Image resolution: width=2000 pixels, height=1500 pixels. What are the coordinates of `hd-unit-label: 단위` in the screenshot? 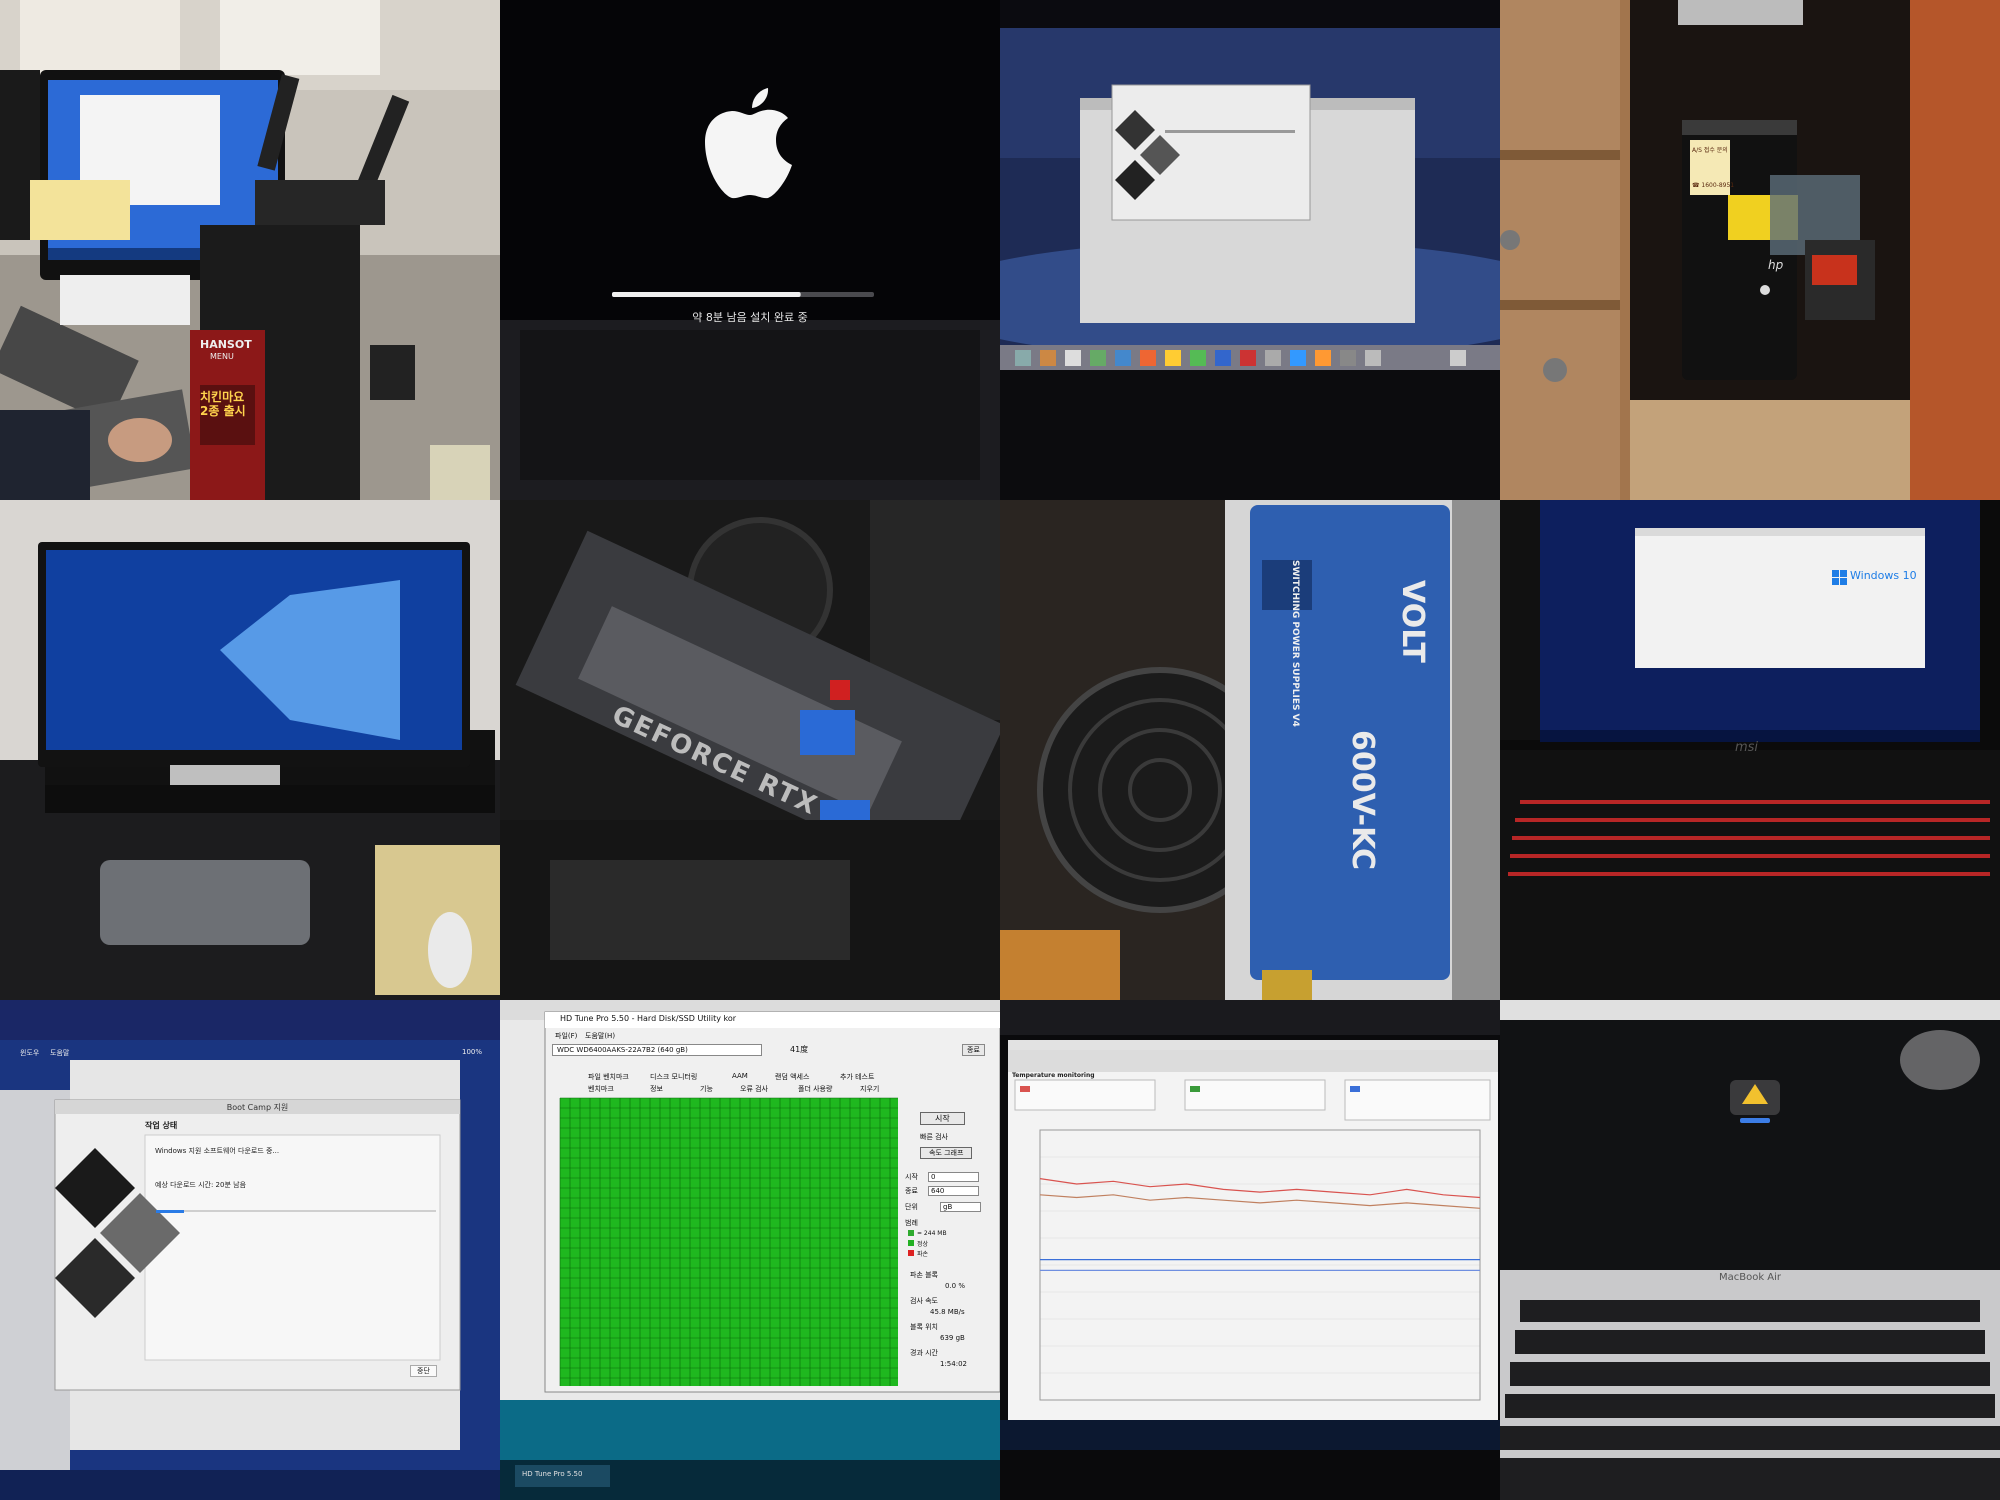 It's located at (911, 1207).